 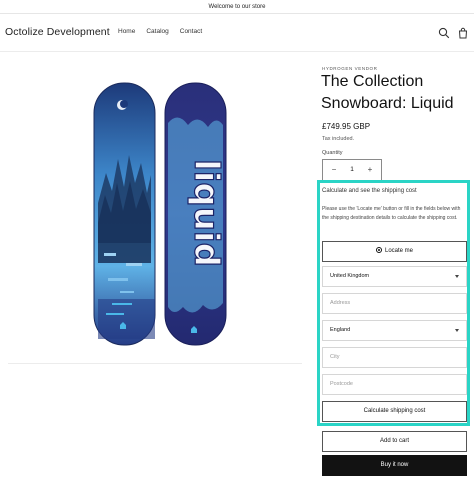 What do you see at coordinates (332, 153) in the screenshot?
I see `quantity-label: Quantity` at bounding box center [332, 153].